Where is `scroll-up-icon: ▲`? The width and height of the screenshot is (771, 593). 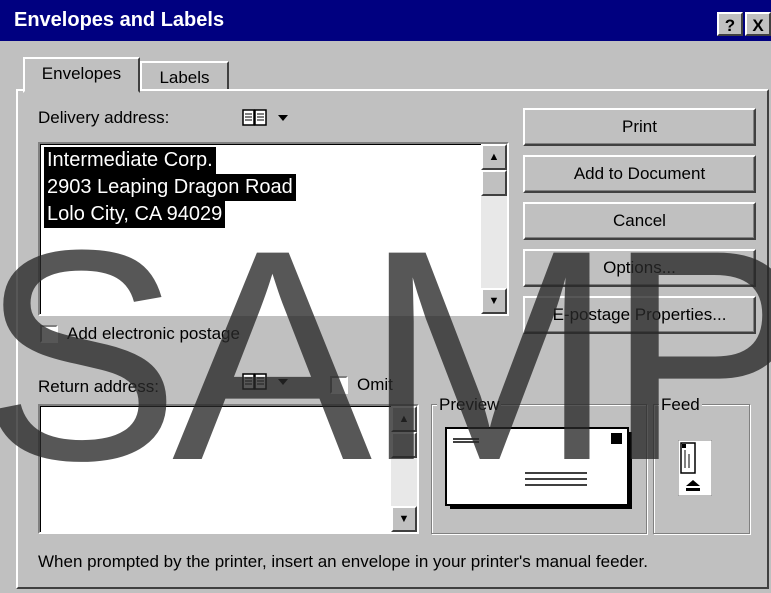
scroll-up-icon: ▲ is located at coordinates (494, 157).